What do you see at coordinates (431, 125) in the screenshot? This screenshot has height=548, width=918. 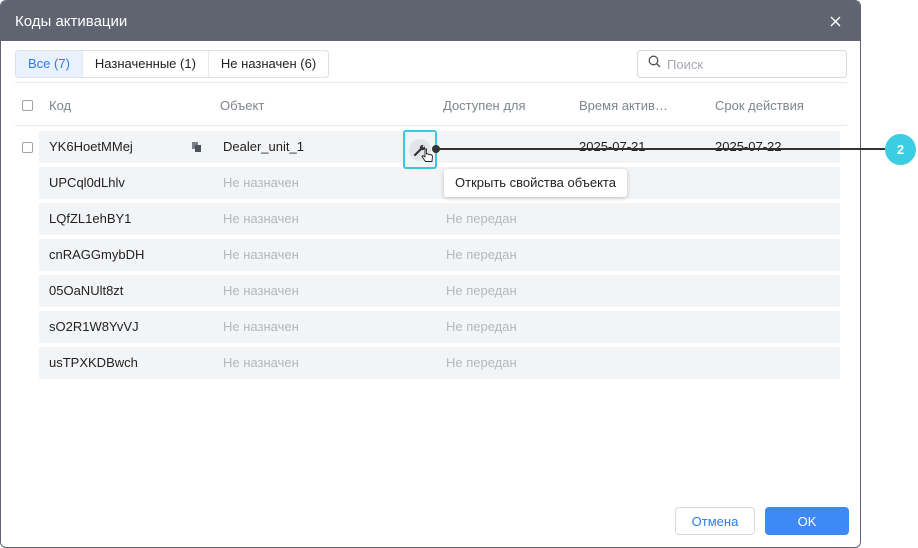 I see `header-divider` at bounding box center [431, 125].